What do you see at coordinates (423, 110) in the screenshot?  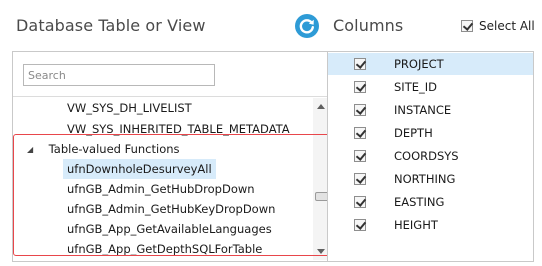 I see `column-name: INSTANCE` at bounding box center [423, 110].